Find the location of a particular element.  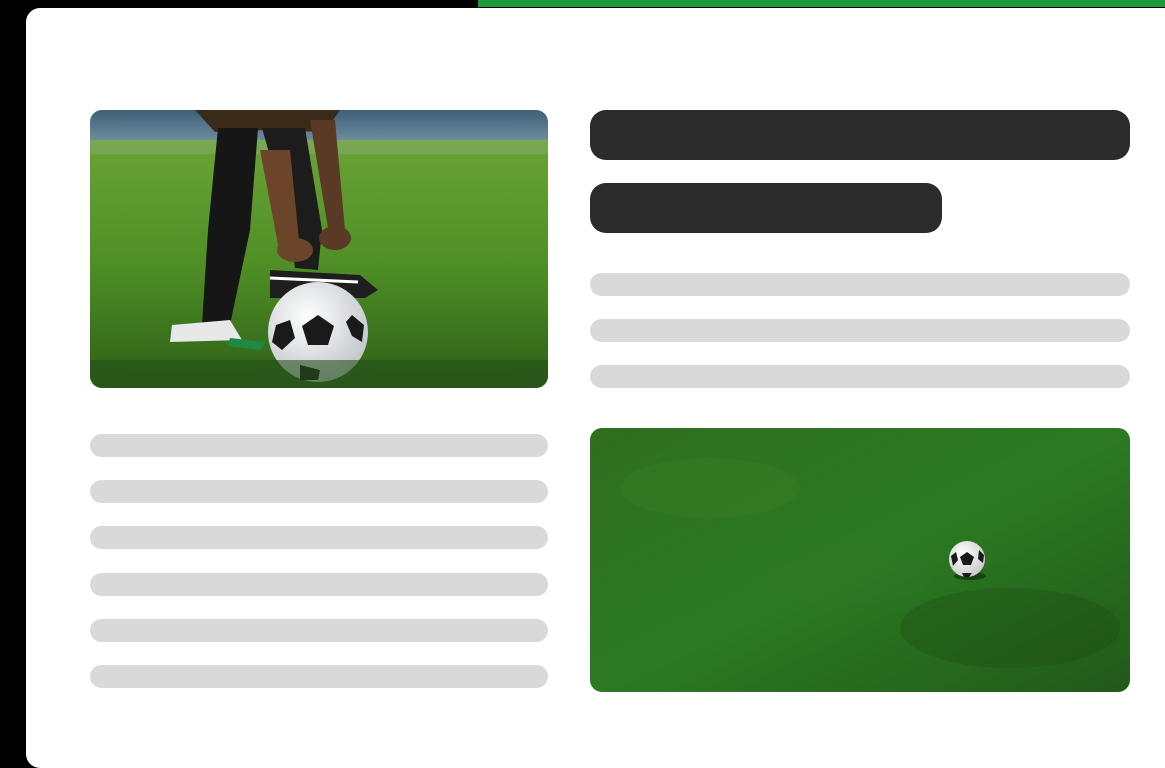

player-with-ball-image is located at coordinates (319, 249).